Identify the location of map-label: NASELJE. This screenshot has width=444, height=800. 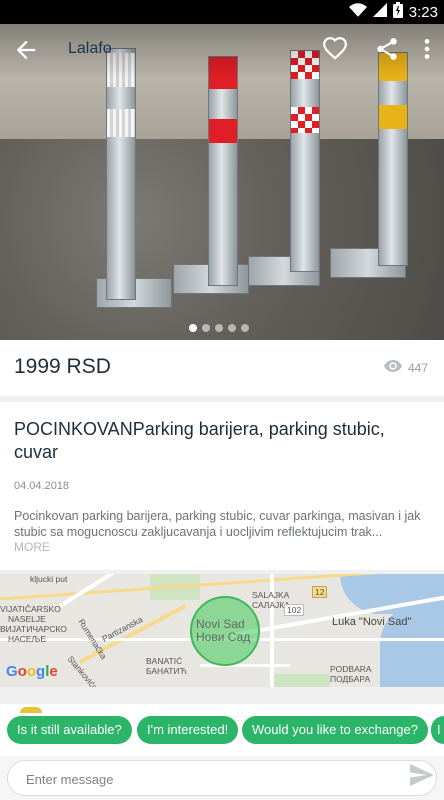
(27, 619).